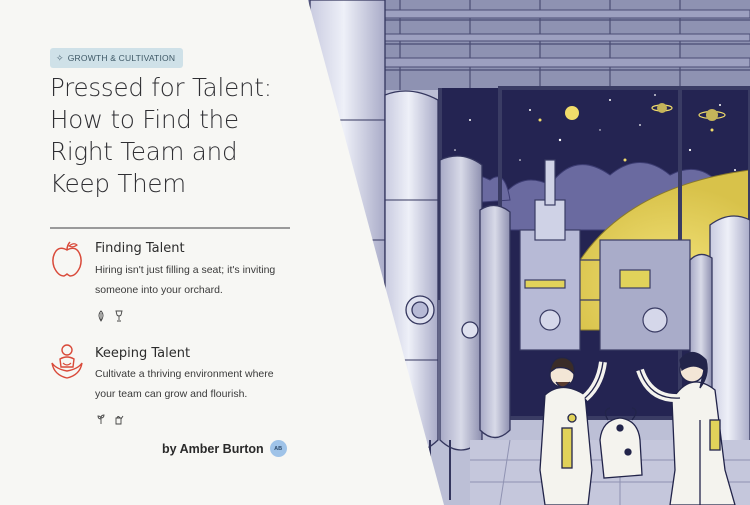 The height and width of the screenshot is (505, 750). Describe the element at coordinates (101, 316) in the screenshot. I see `leaf-icon` at that location.